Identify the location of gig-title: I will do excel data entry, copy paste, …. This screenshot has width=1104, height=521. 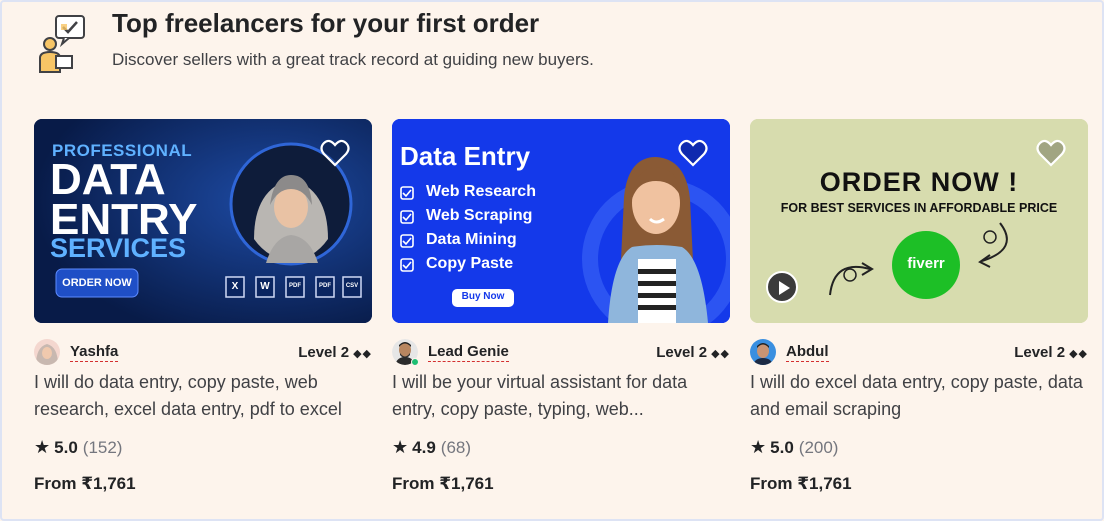
(919, 396).